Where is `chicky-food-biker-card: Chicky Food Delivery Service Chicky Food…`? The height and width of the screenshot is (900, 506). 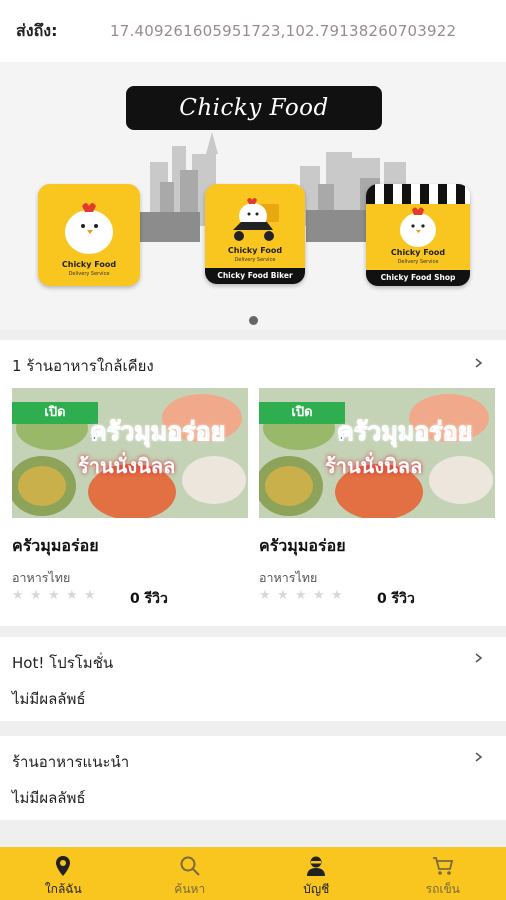 chicky-food-biker-card: Chicky Food Delivery Service Chicky Food… is located at coordinates (255, 234).